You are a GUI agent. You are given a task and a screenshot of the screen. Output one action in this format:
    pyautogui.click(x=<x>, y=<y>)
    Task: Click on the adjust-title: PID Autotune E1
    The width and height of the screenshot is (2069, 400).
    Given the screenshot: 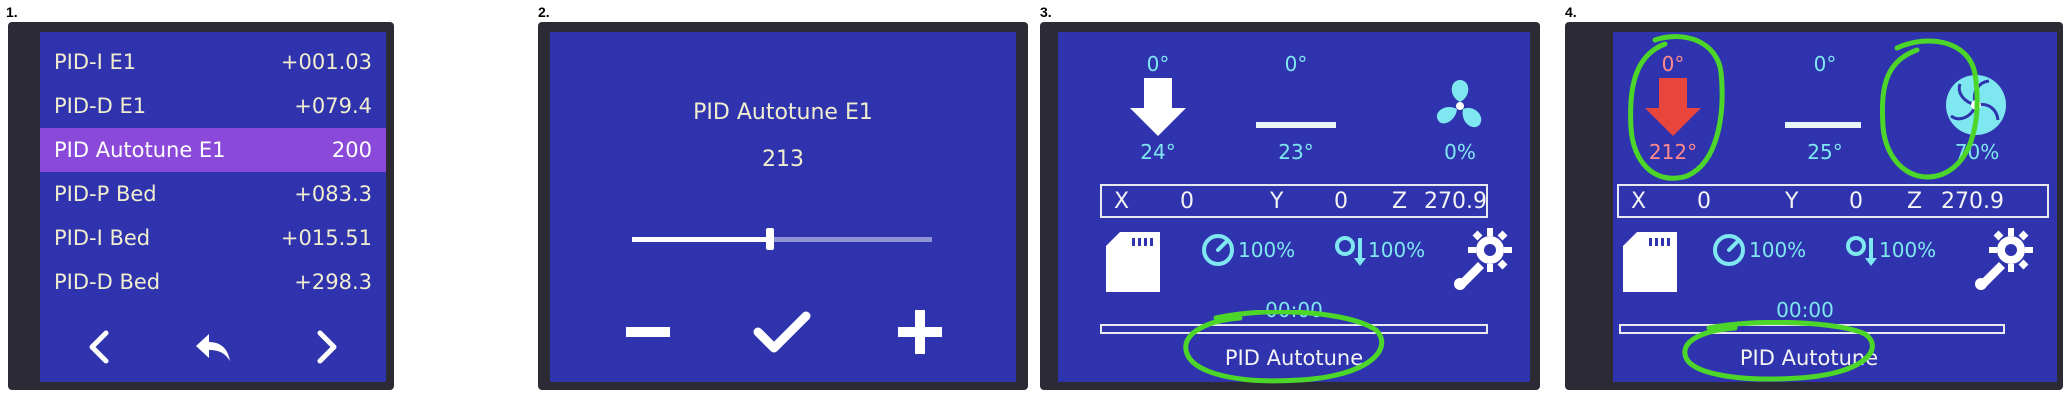 What is the action you would take?
    pyautogui.click(x=783, y=112)
    